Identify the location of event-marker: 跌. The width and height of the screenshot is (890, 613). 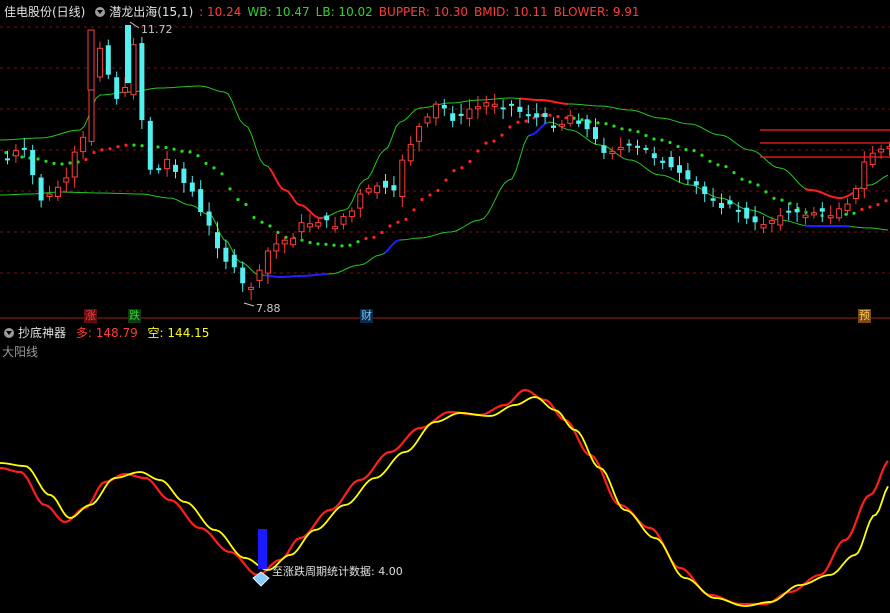
(134, 316).